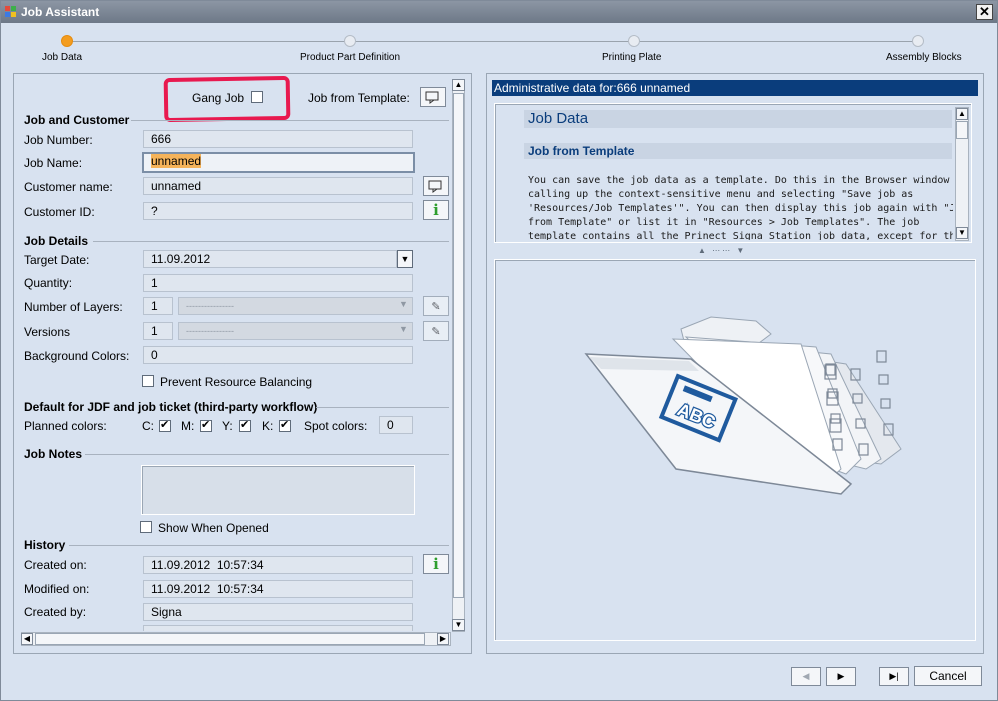  What do you see at coordinates (278, 612) in the screenshot?
I see `created-by-field: Signa` at bounding box center [278, 612].